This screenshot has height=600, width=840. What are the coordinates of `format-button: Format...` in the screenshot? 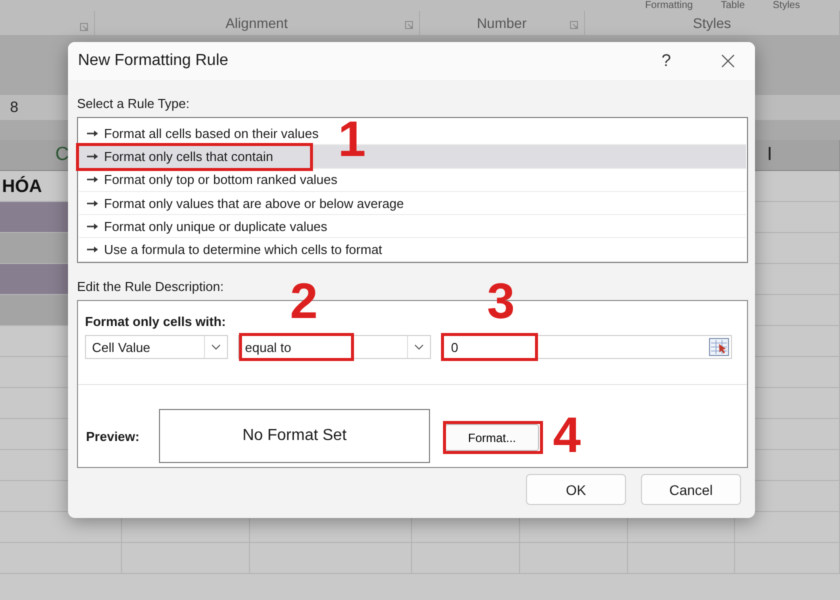 It's located at (492, 437).